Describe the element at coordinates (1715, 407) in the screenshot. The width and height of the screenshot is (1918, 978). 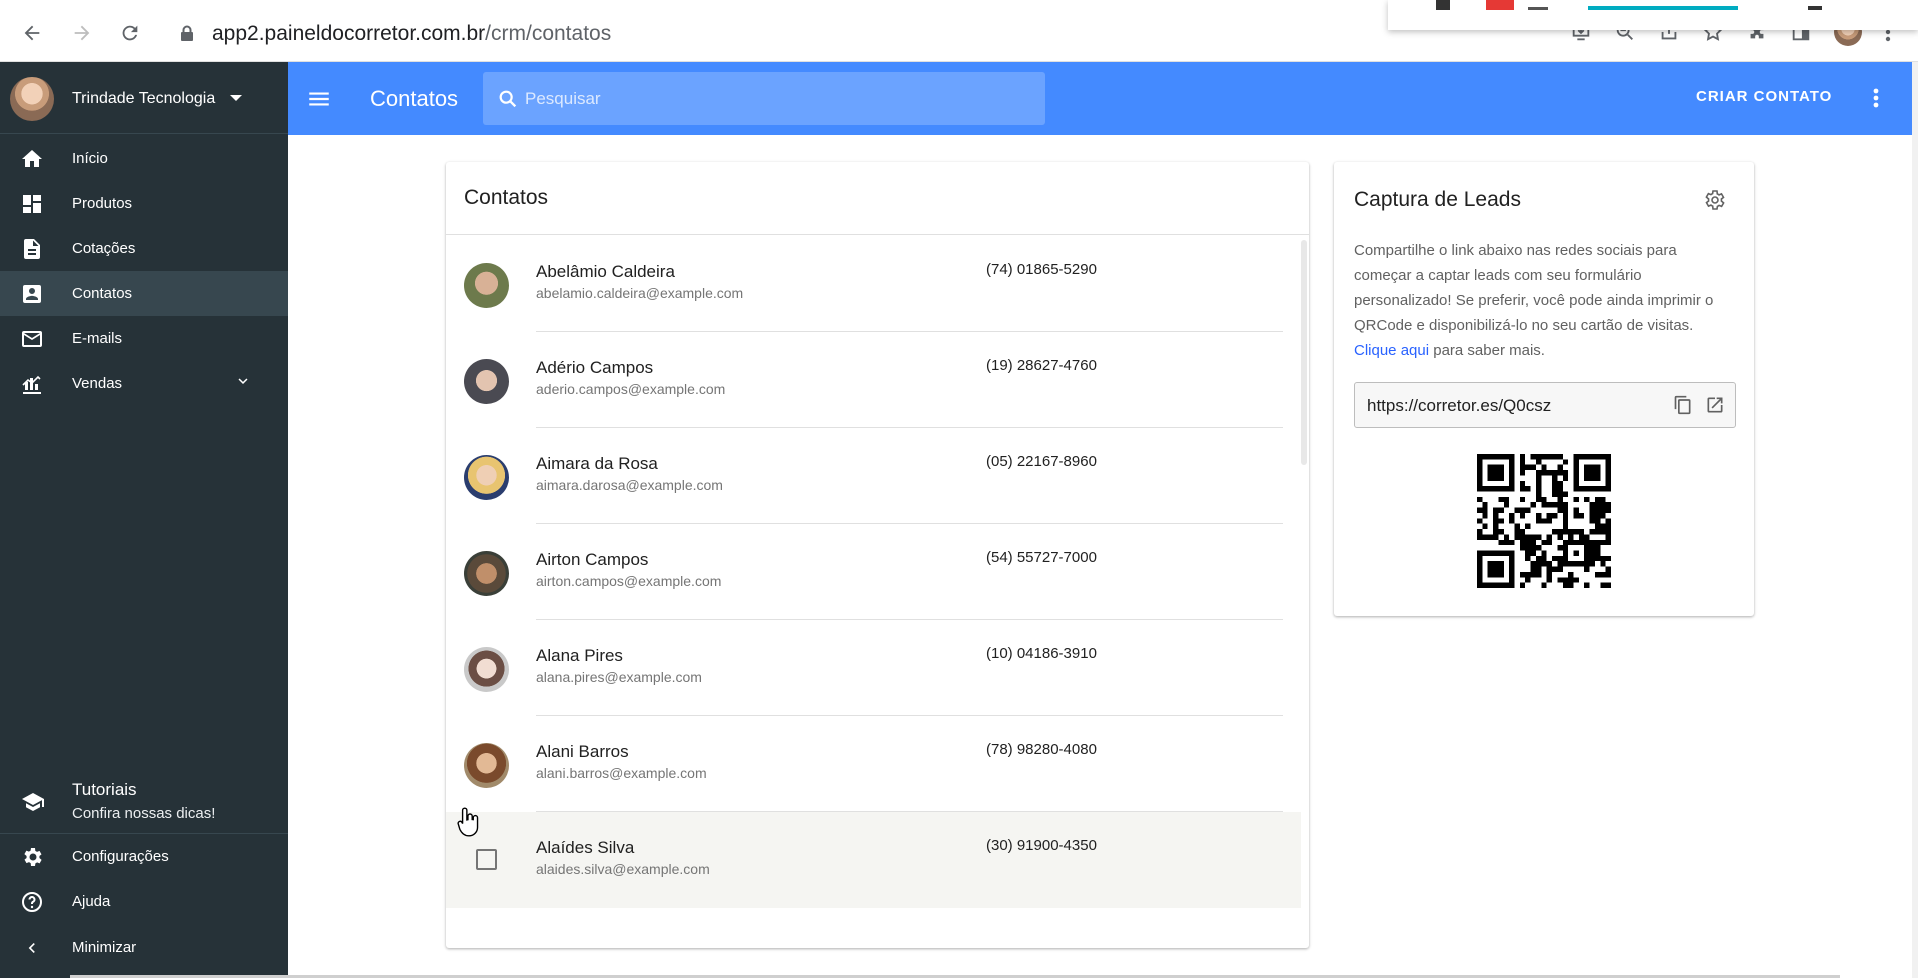
I see `open-in-new-icon` at that location.